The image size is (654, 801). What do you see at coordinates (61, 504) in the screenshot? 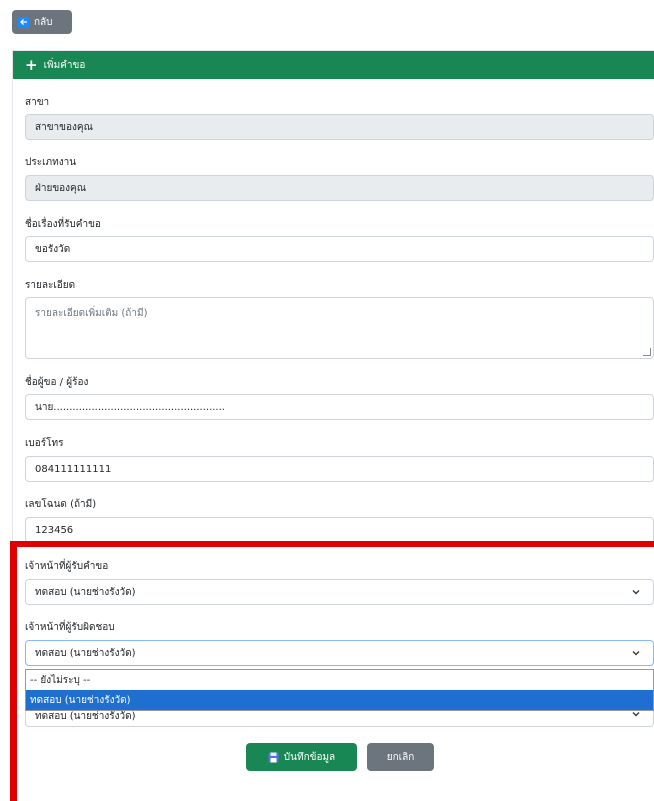
I see `deed-label: เลขโฉนด (ถ้ามี)` at bounding box center [61, 504].